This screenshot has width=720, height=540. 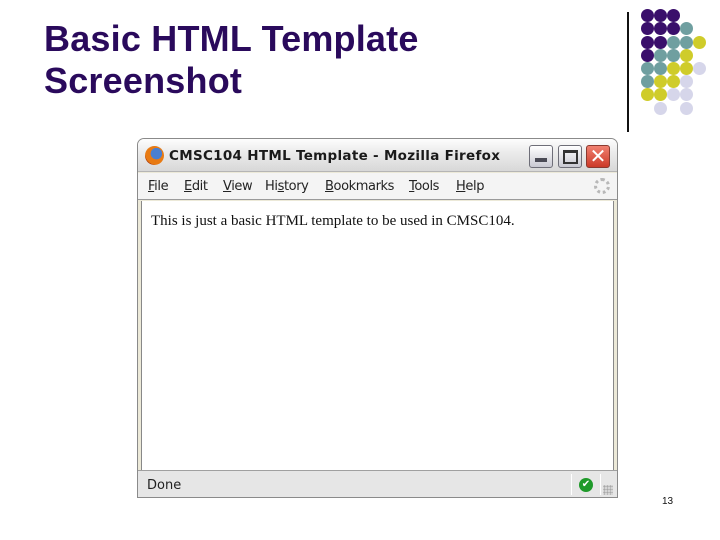 What do you see at coordinates (231, 38) in the screenshot?
I see `slide-title-line-1: Basic HTML Template` at bounding box center [231, 38].